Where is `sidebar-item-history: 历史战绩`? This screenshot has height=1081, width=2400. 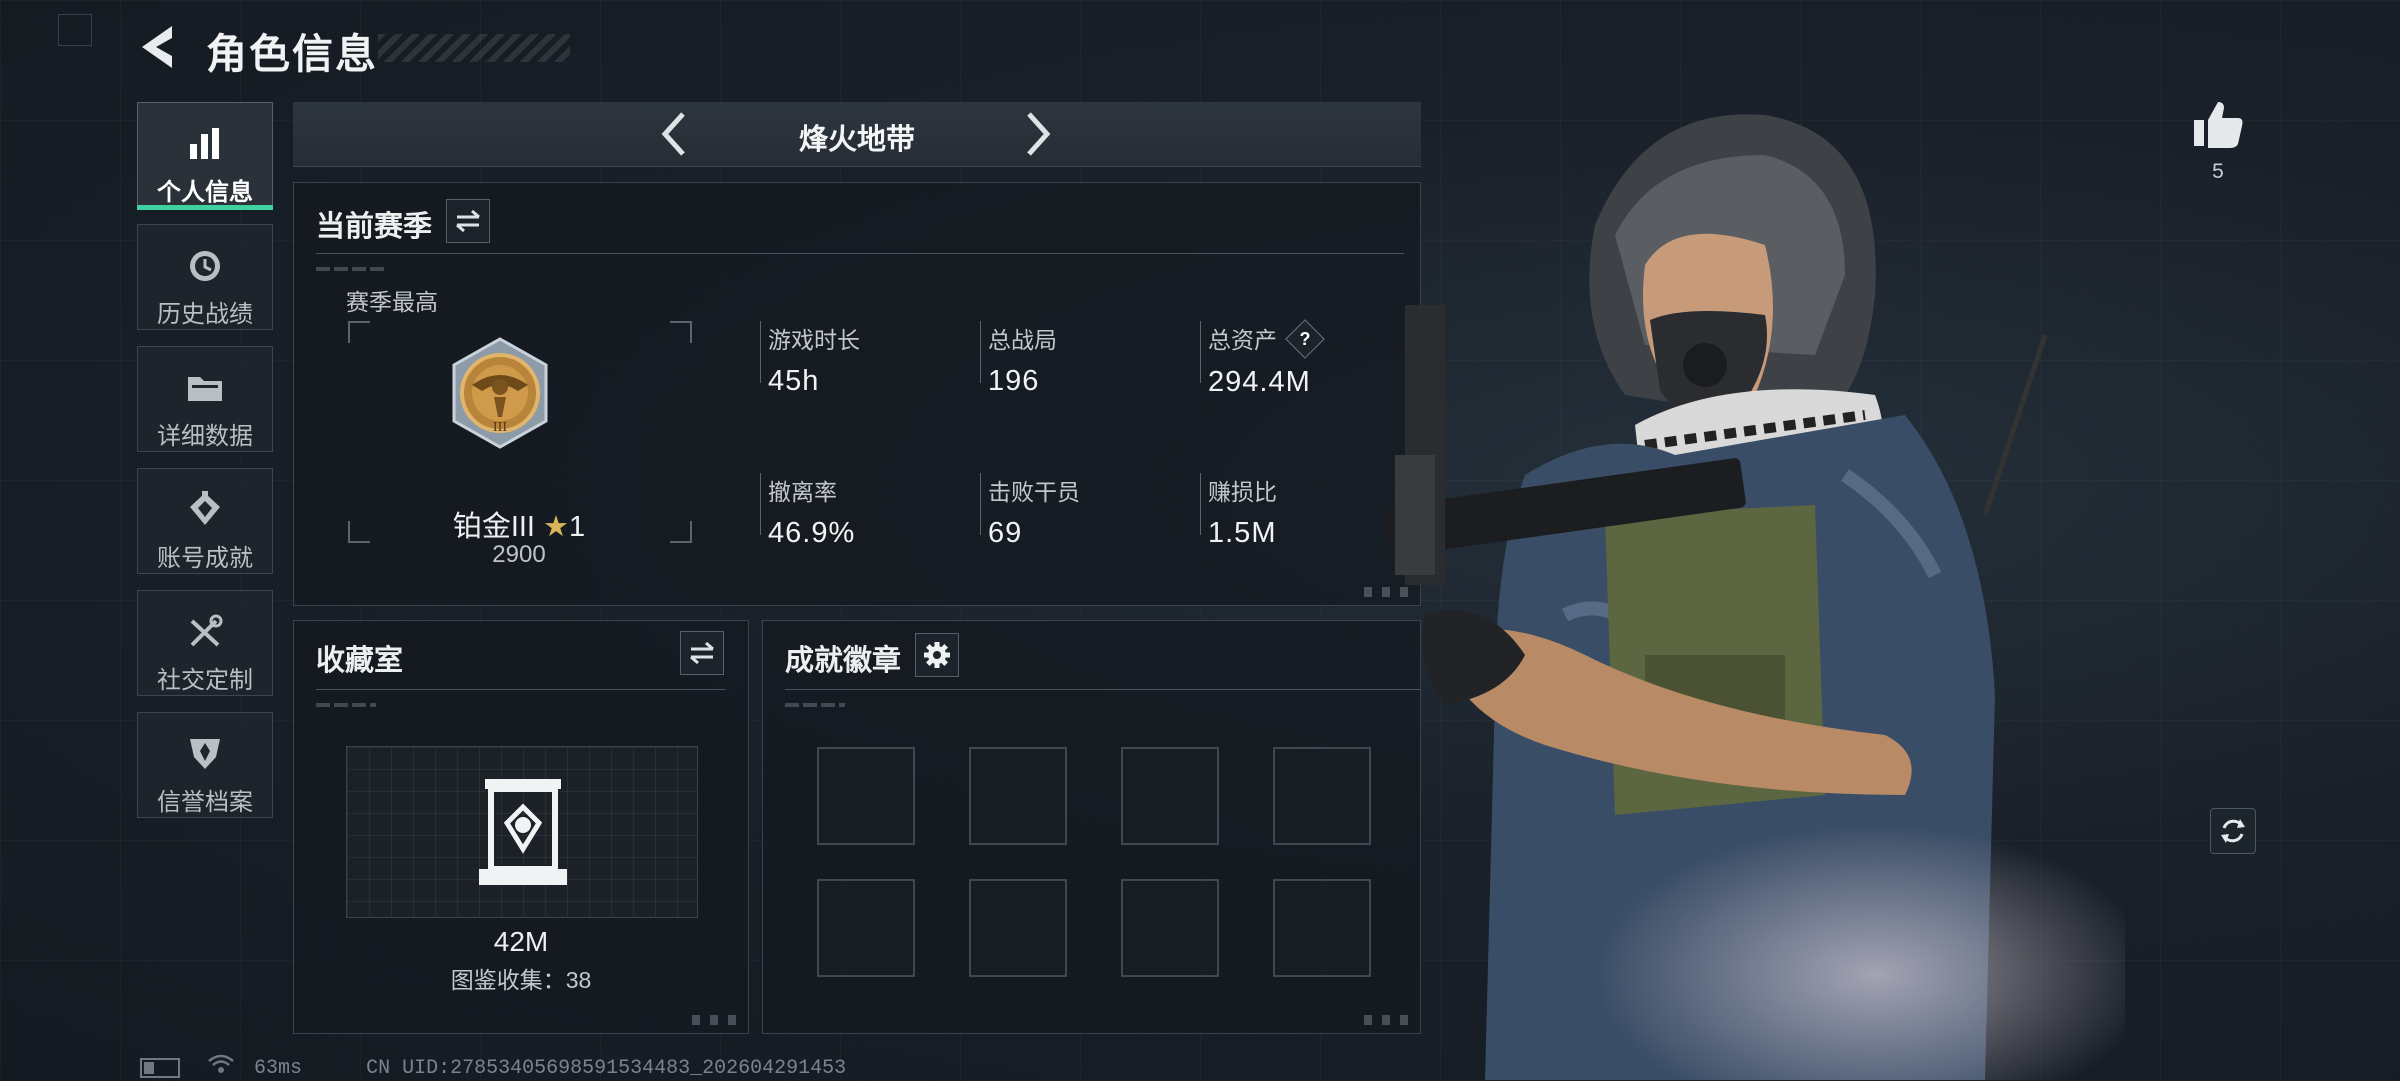
sidebar-item-history: 历史战绩 is located at coordinates (205, 277).